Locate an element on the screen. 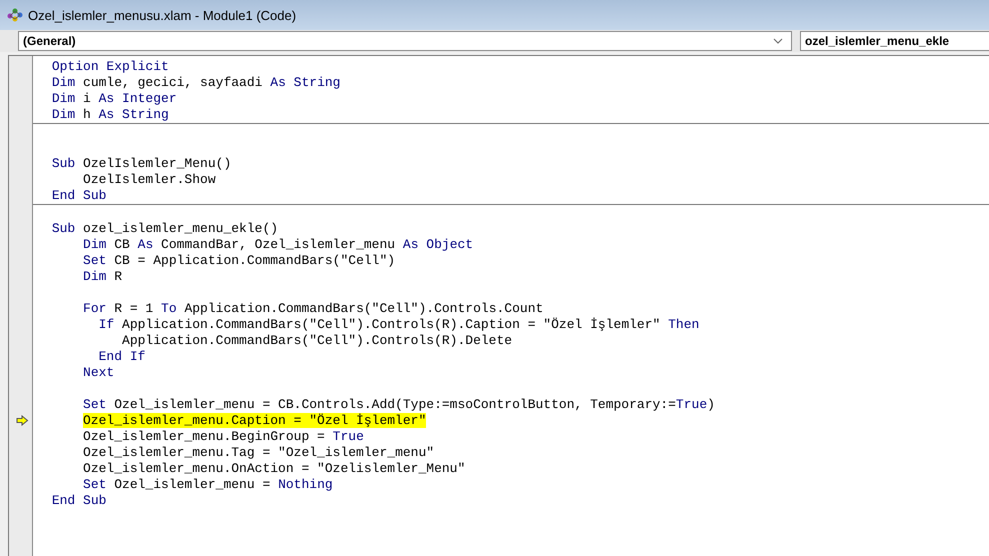 The width and height of the screenshot is (989, 556). code-line: Set CB = Application.CommandBars("Cell") is located at coordinates (239, 260).